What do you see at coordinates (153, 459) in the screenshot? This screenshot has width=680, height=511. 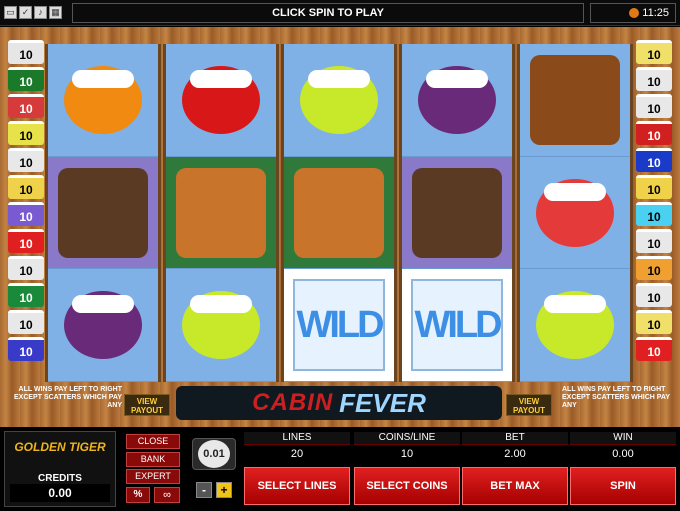 I see `bank-button: BANK` at bounding box center [153, 459].